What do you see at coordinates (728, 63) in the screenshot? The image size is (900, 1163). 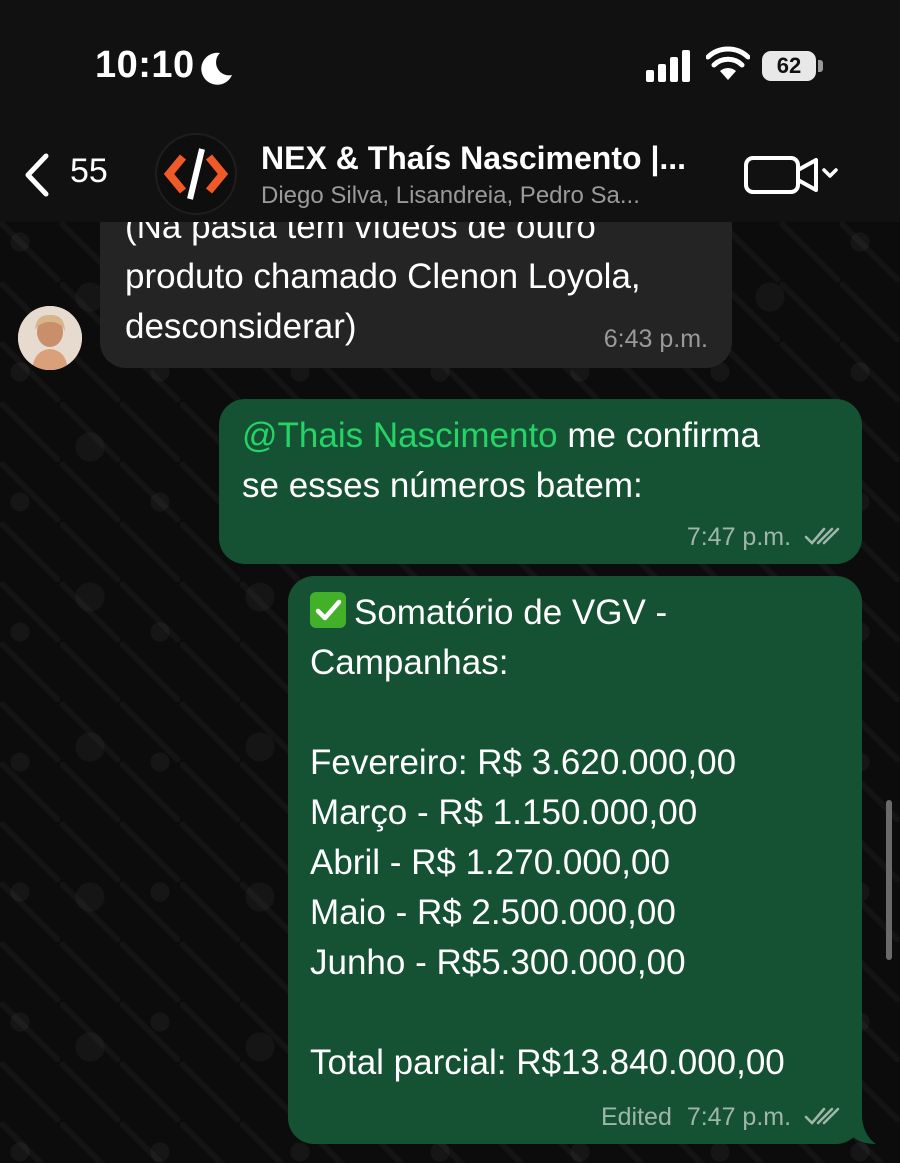 I see `wifi-icon` at bounding box center [728, 63].